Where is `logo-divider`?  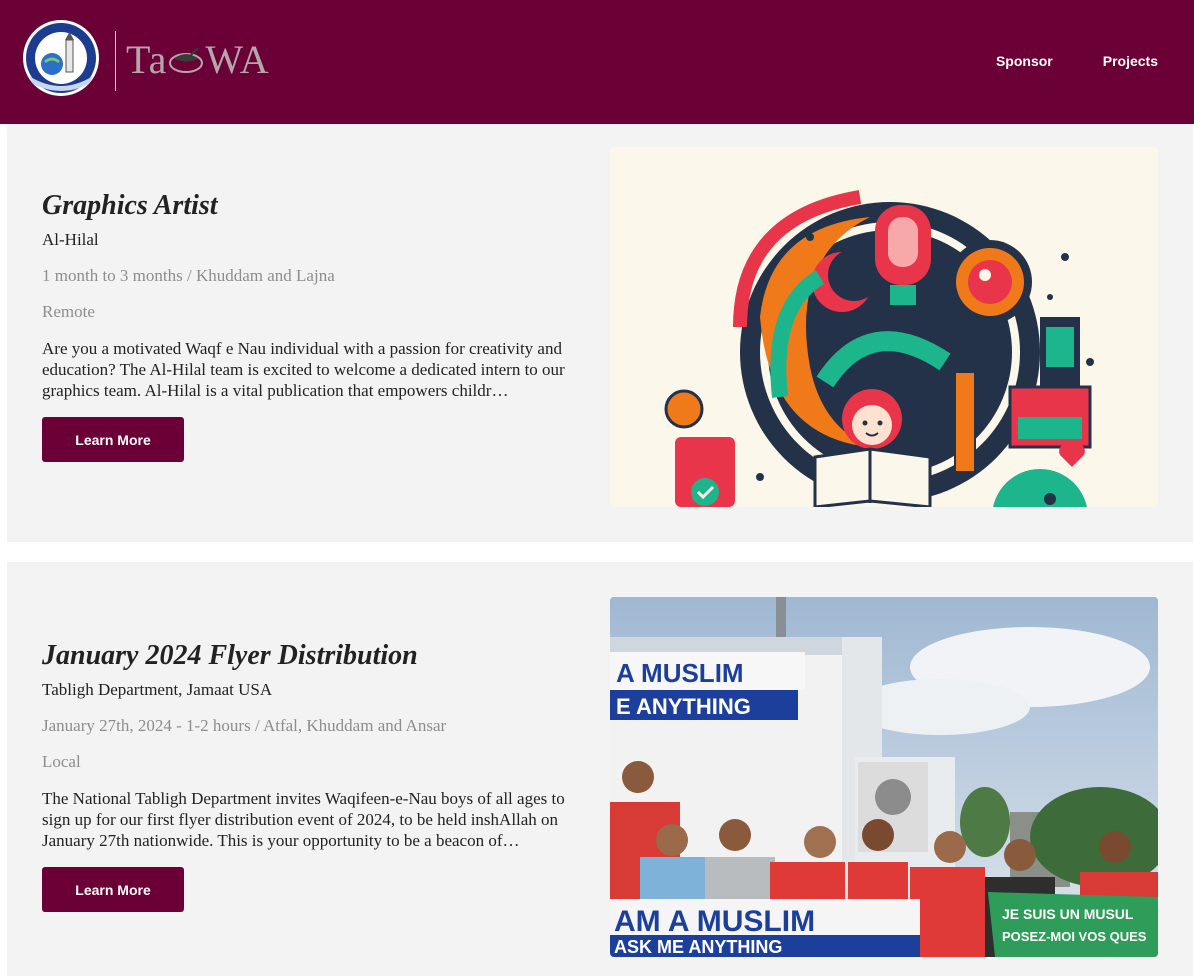
logo-divider is located at coordinates (115, 61).